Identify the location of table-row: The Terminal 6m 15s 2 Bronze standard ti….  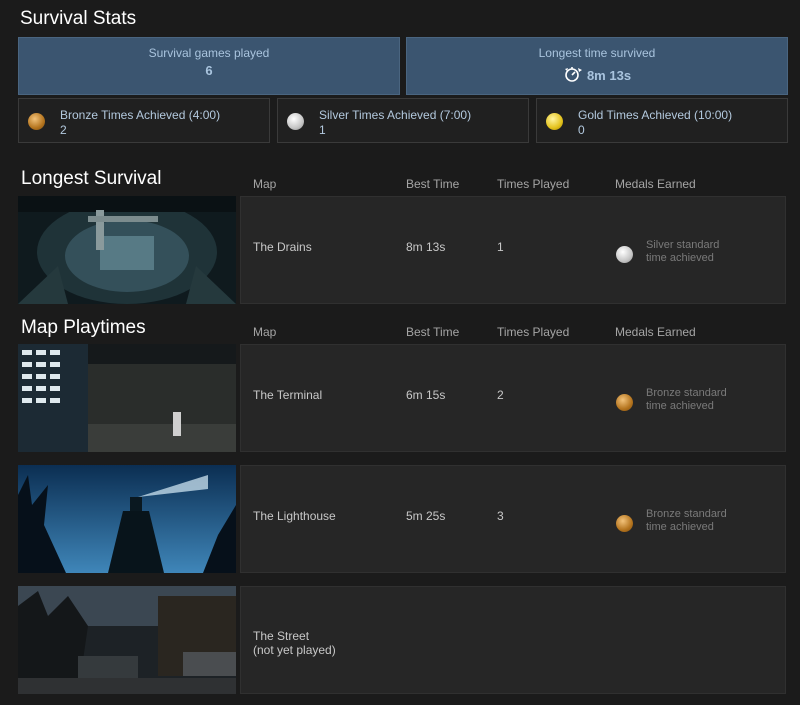
(402, 398).